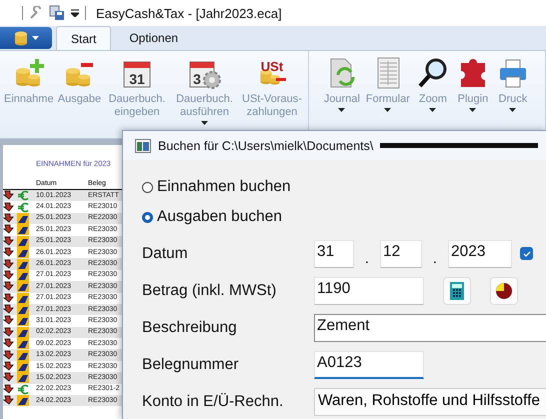  What do you see at coordinates (204, 91) in the screenshot?
I see `ribbon-button: 3 Dauerbuch. ausführen` at bounding box center [204, 91].